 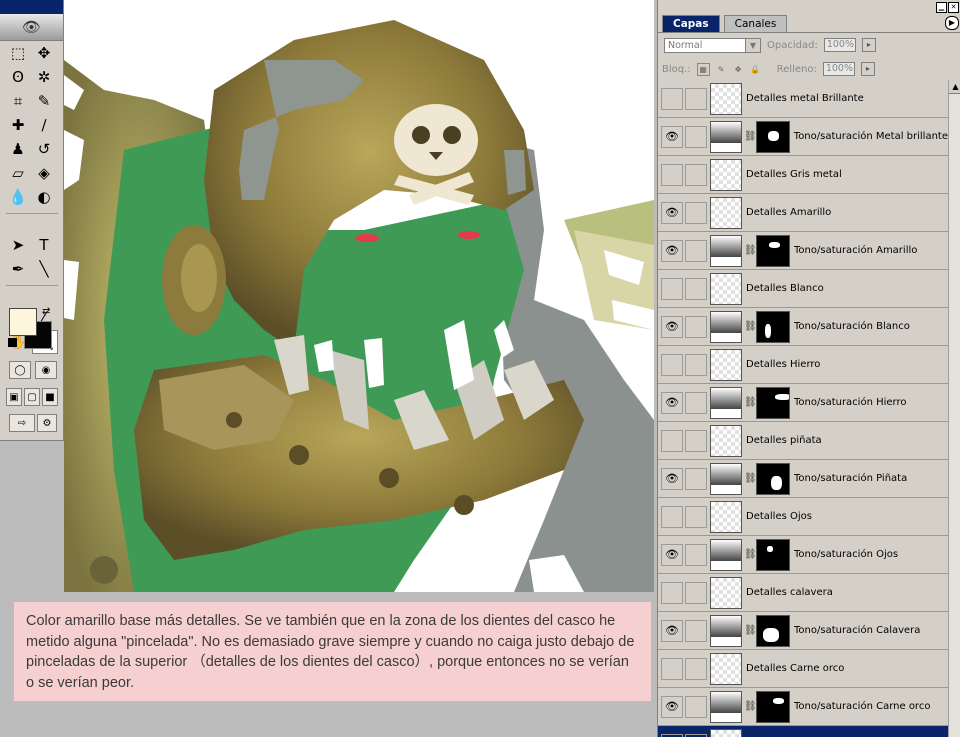 What do you see at coordinates (803, 403) in the screenshot?
I see `layer-row: 👁 ⛓ Tono/saturación Hierro` at bounding box center [803, 403].